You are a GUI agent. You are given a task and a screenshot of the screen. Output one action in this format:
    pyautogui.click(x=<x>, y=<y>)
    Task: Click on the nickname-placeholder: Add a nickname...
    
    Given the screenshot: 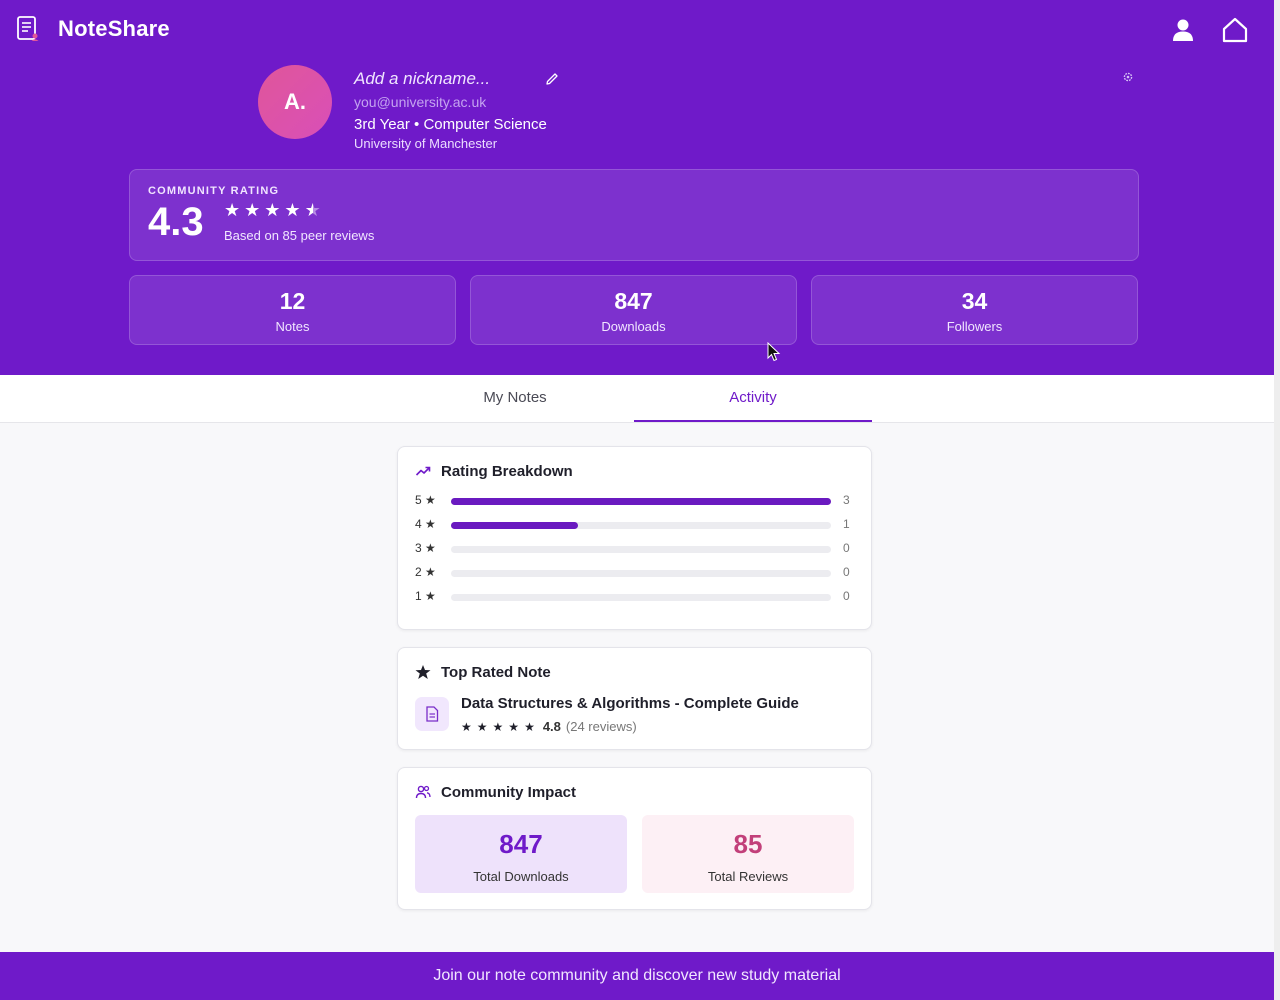 What is the action you would take?
    pyautogui.click(x=422, y=79)
    